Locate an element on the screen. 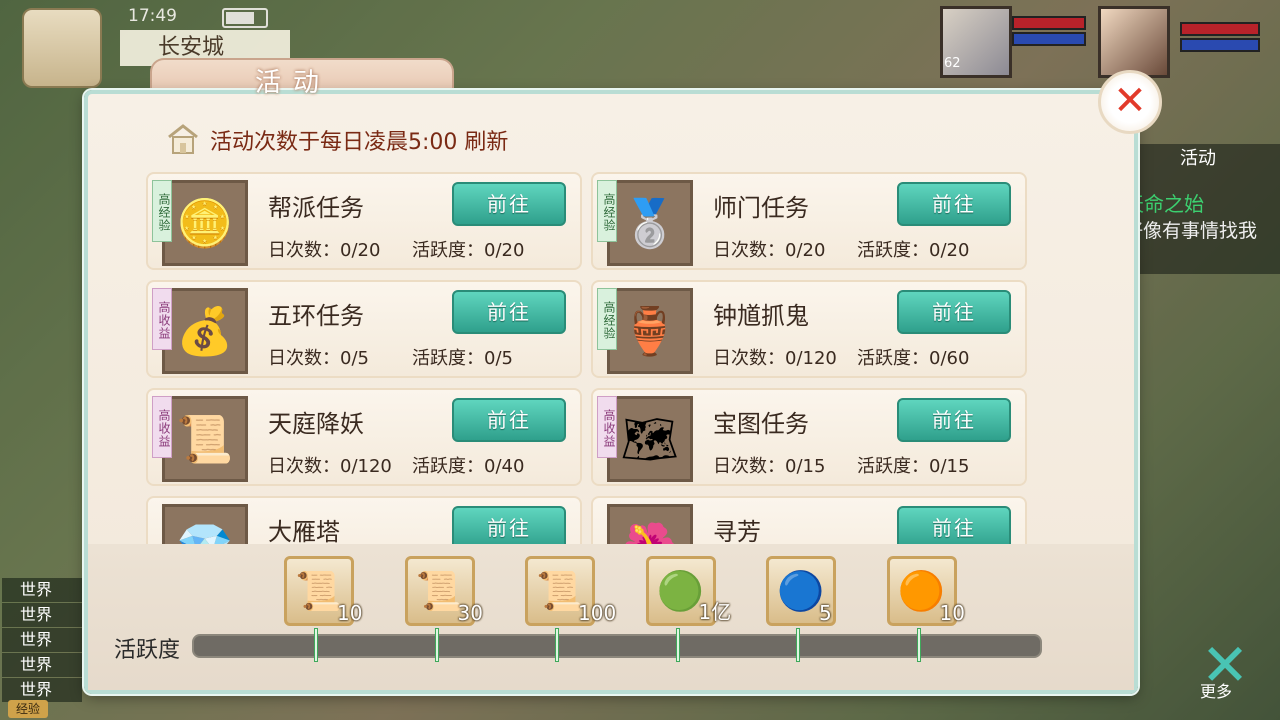  battery-icon is located at coordinates (245, 18).